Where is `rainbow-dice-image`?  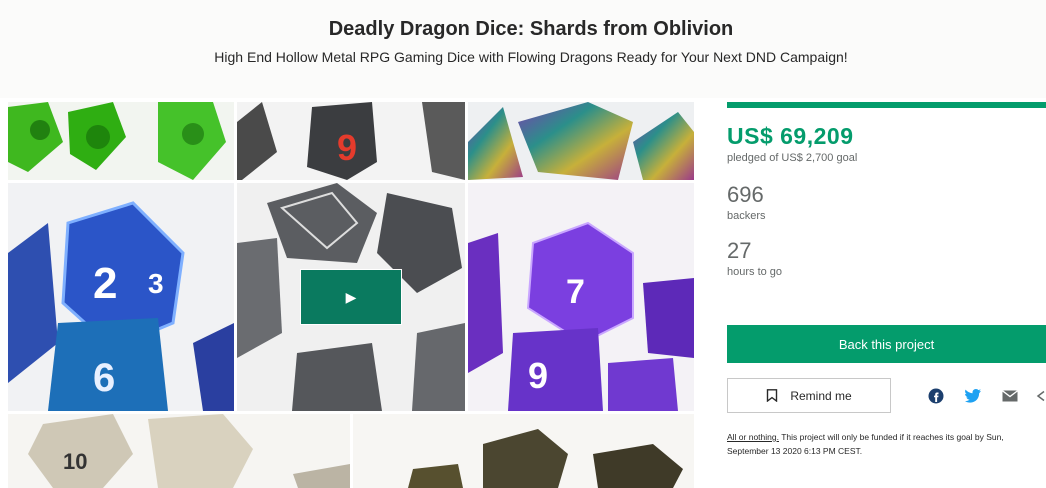 rainbow-dice-image is located at coordinates (581, 141).